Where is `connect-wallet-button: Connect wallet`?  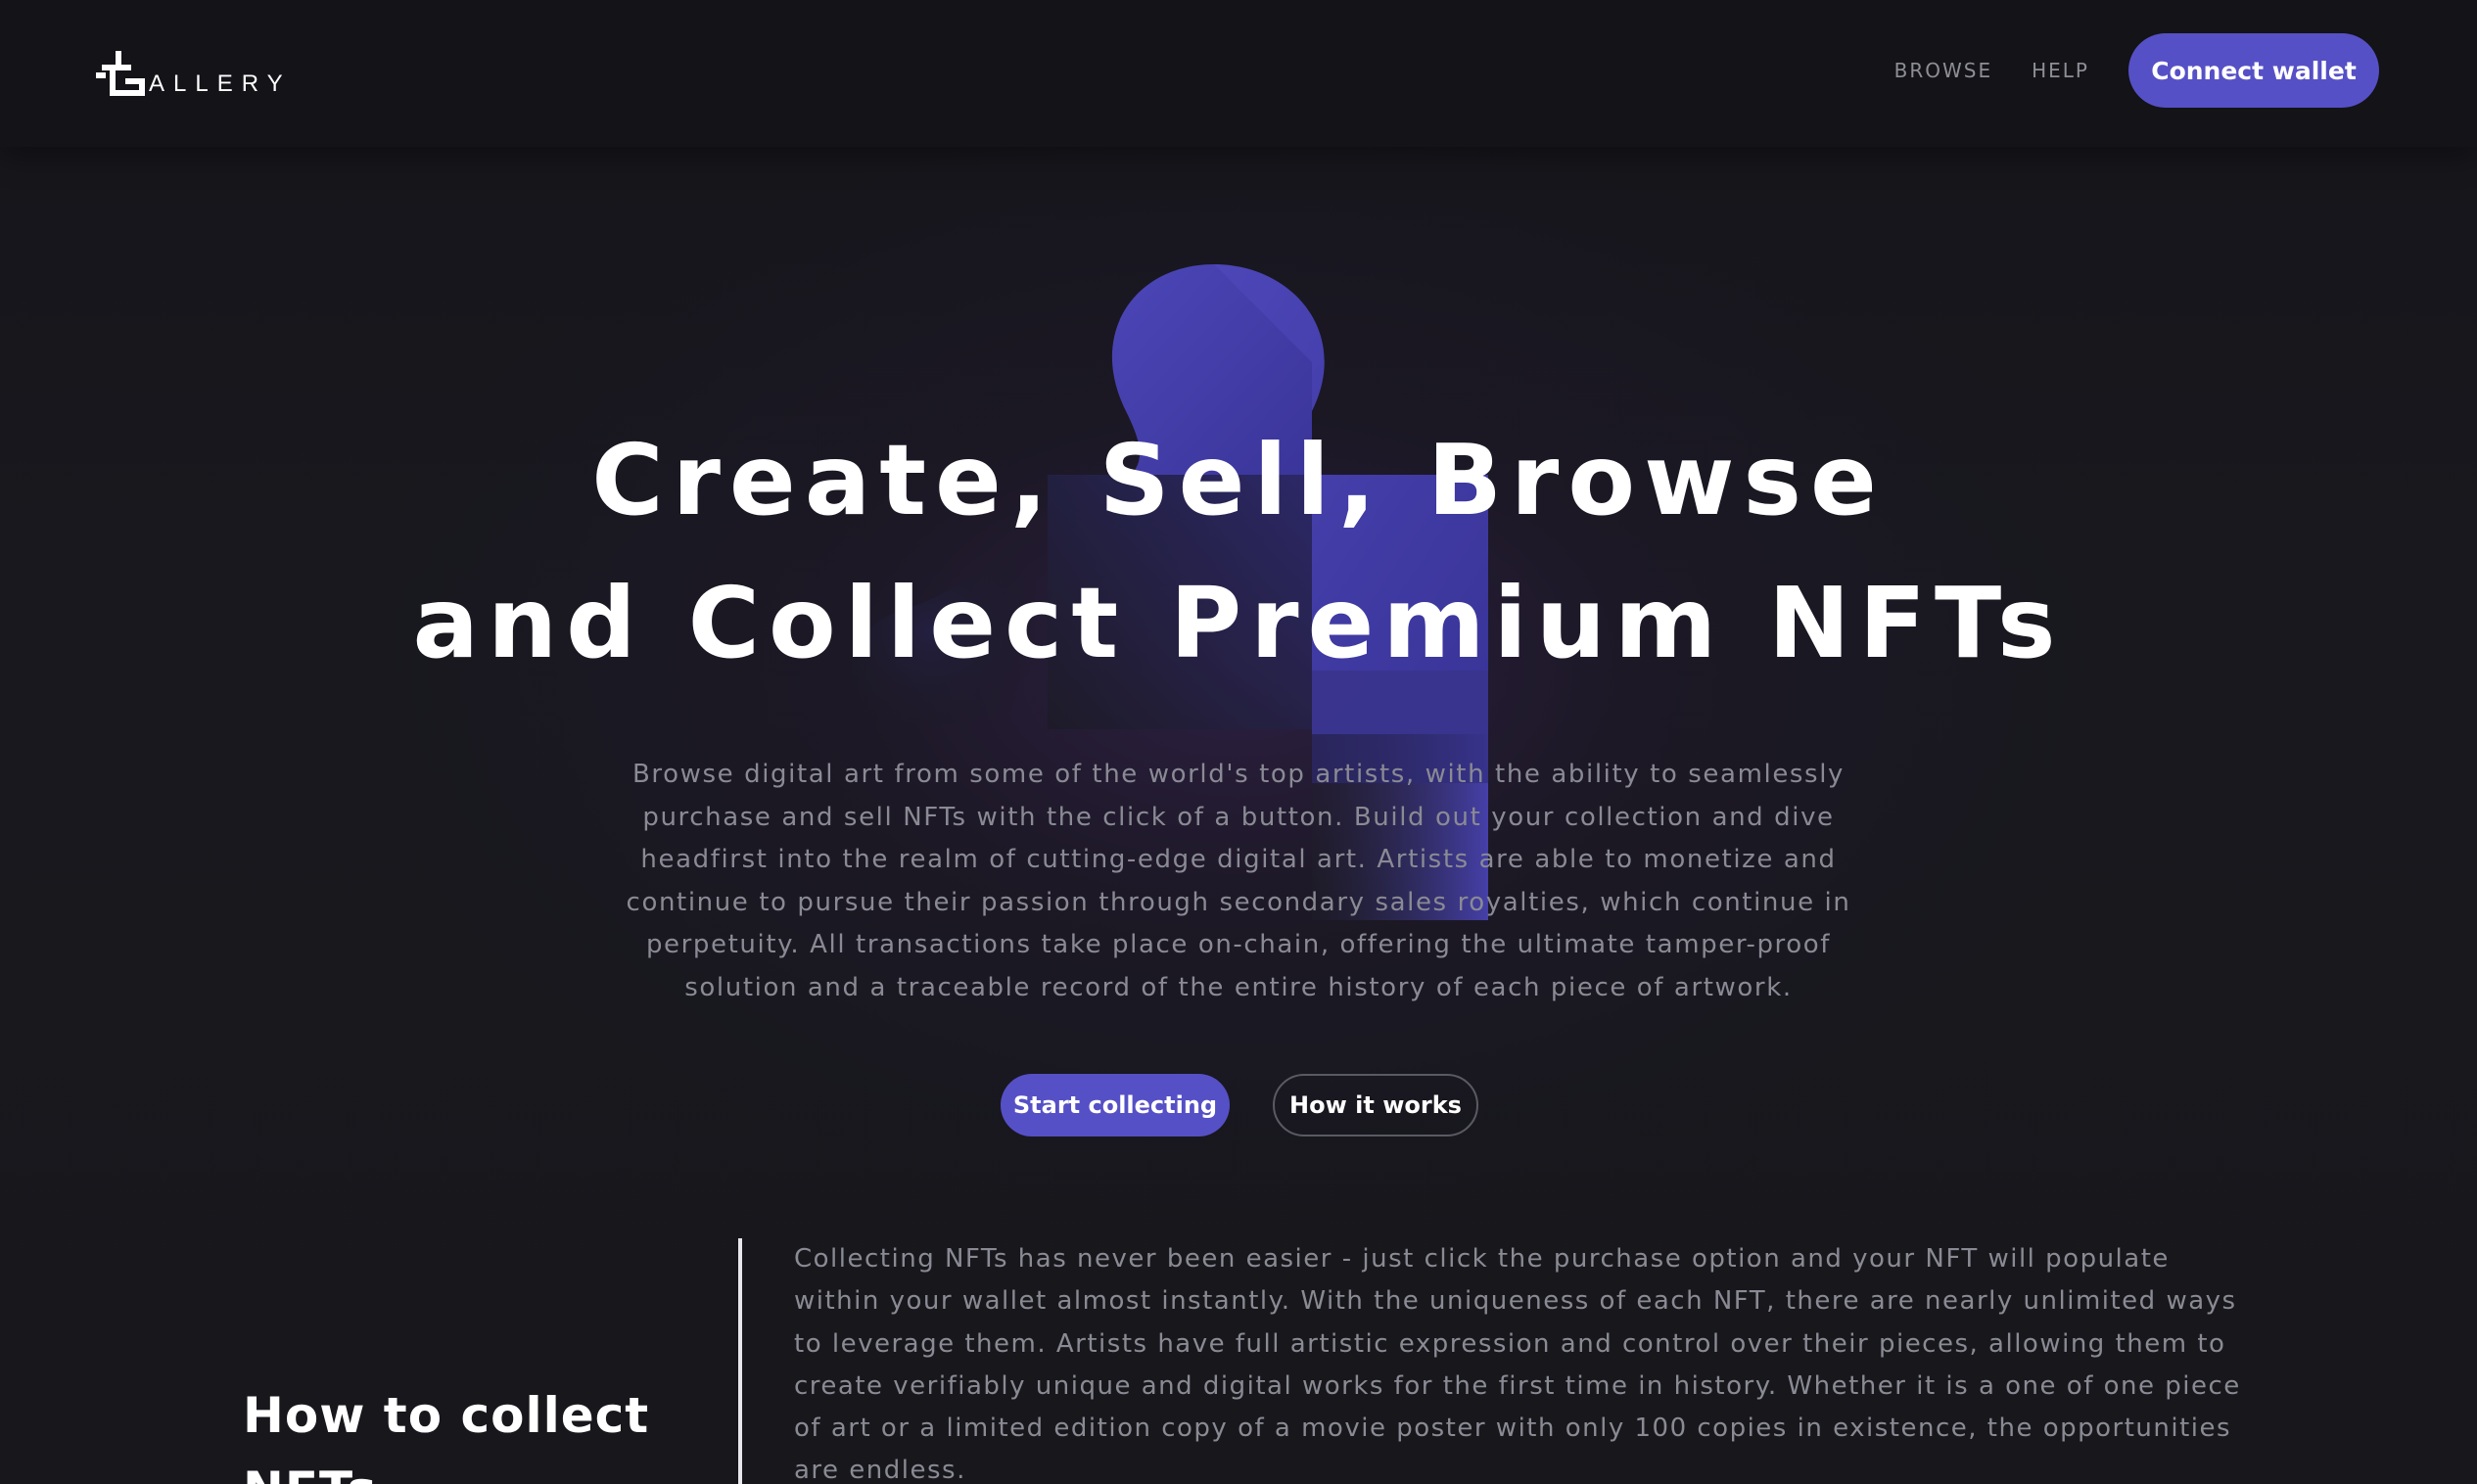
connect-wallet-button: Connect wallet is located at coordinates (2253, 70).